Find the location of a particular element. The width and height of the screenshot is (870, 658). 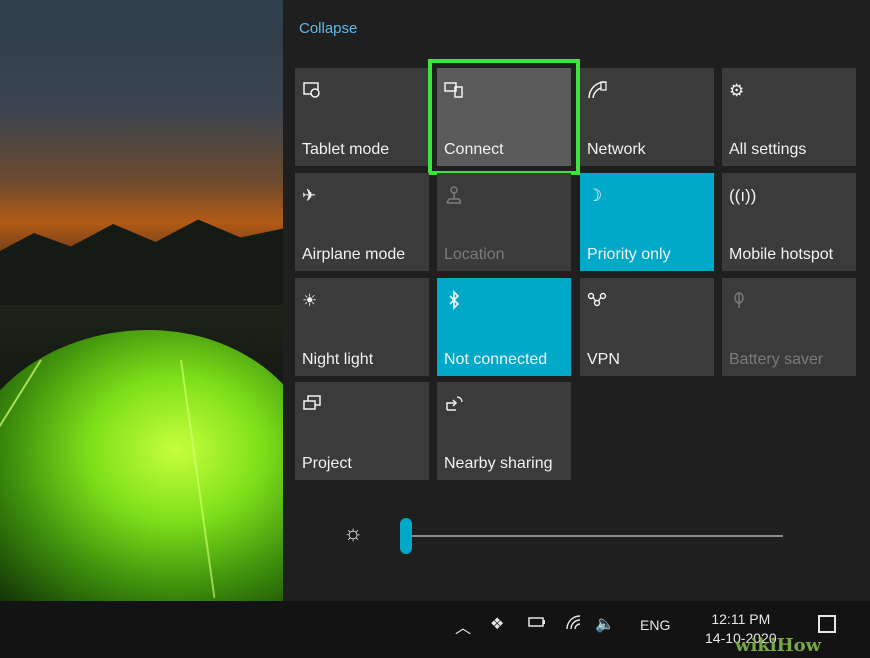

hotspot-icon: ((ı)) is located at coordinates (743, 195).